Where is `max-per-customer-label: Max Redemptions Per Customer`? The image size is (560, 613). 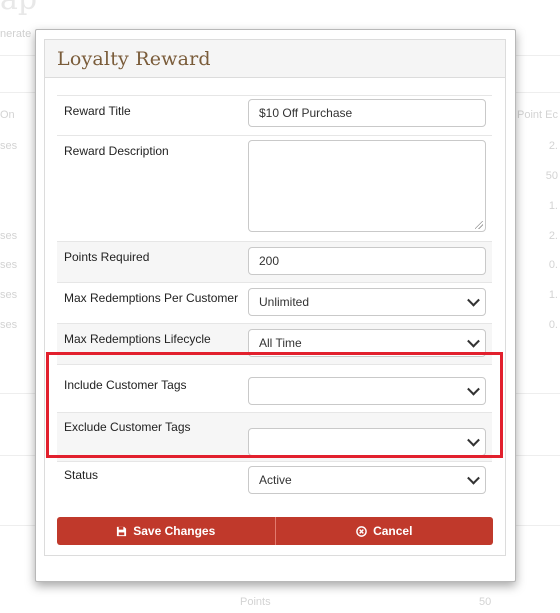 max-per-customer-label: Max Redemptions Per Customer is located at coordinates (151, 298).